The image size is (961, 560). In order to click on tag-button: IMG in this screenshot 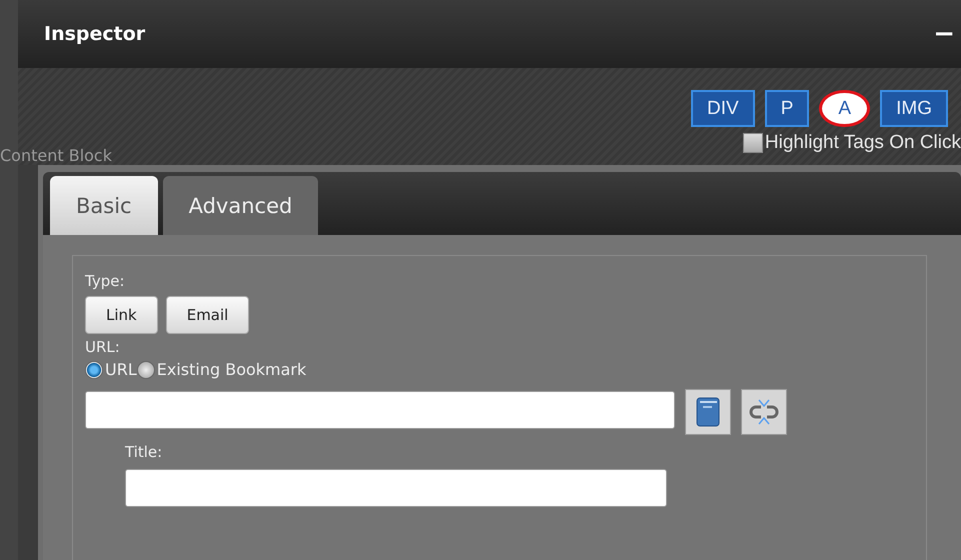, I will do `click(914, 108)`.